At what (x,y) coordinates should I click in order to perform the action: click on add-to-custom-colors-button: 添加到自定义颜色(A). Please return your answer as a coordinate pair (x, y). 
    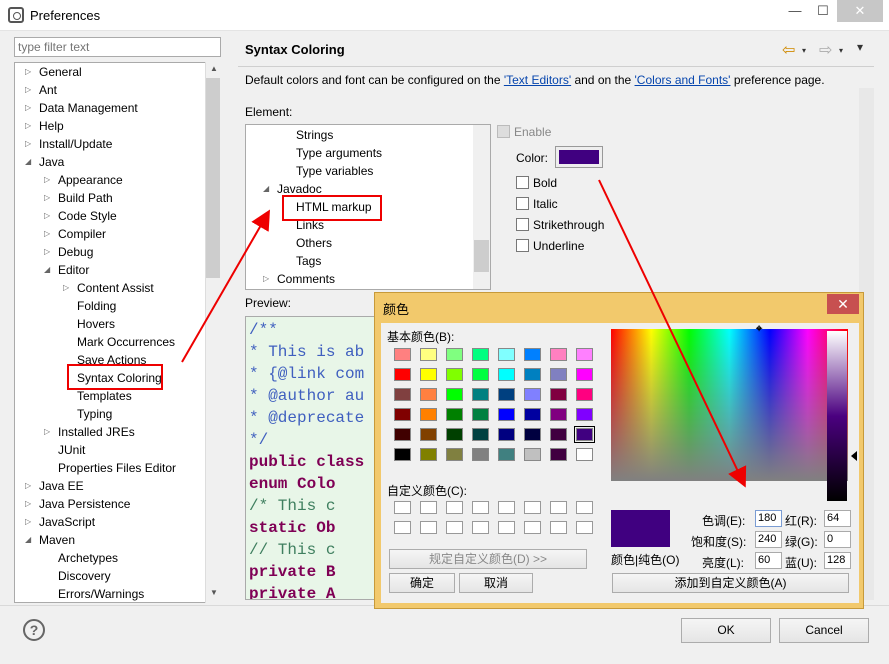
    Looking at the image, I should click on (730, 583).